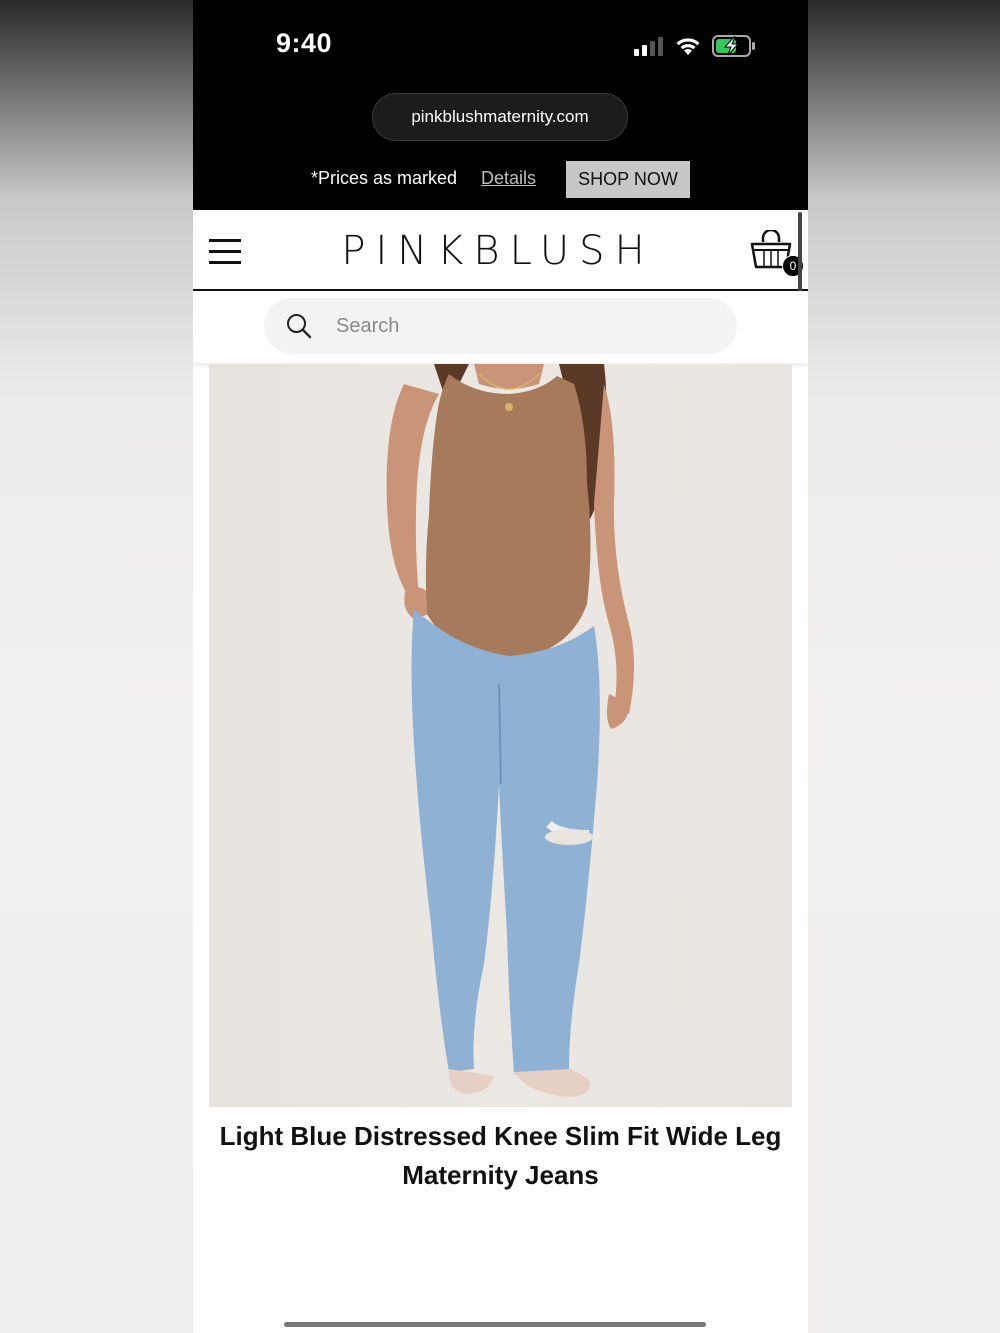  I want to click on site-logo: PINKBLUSH, so click(498, 251).